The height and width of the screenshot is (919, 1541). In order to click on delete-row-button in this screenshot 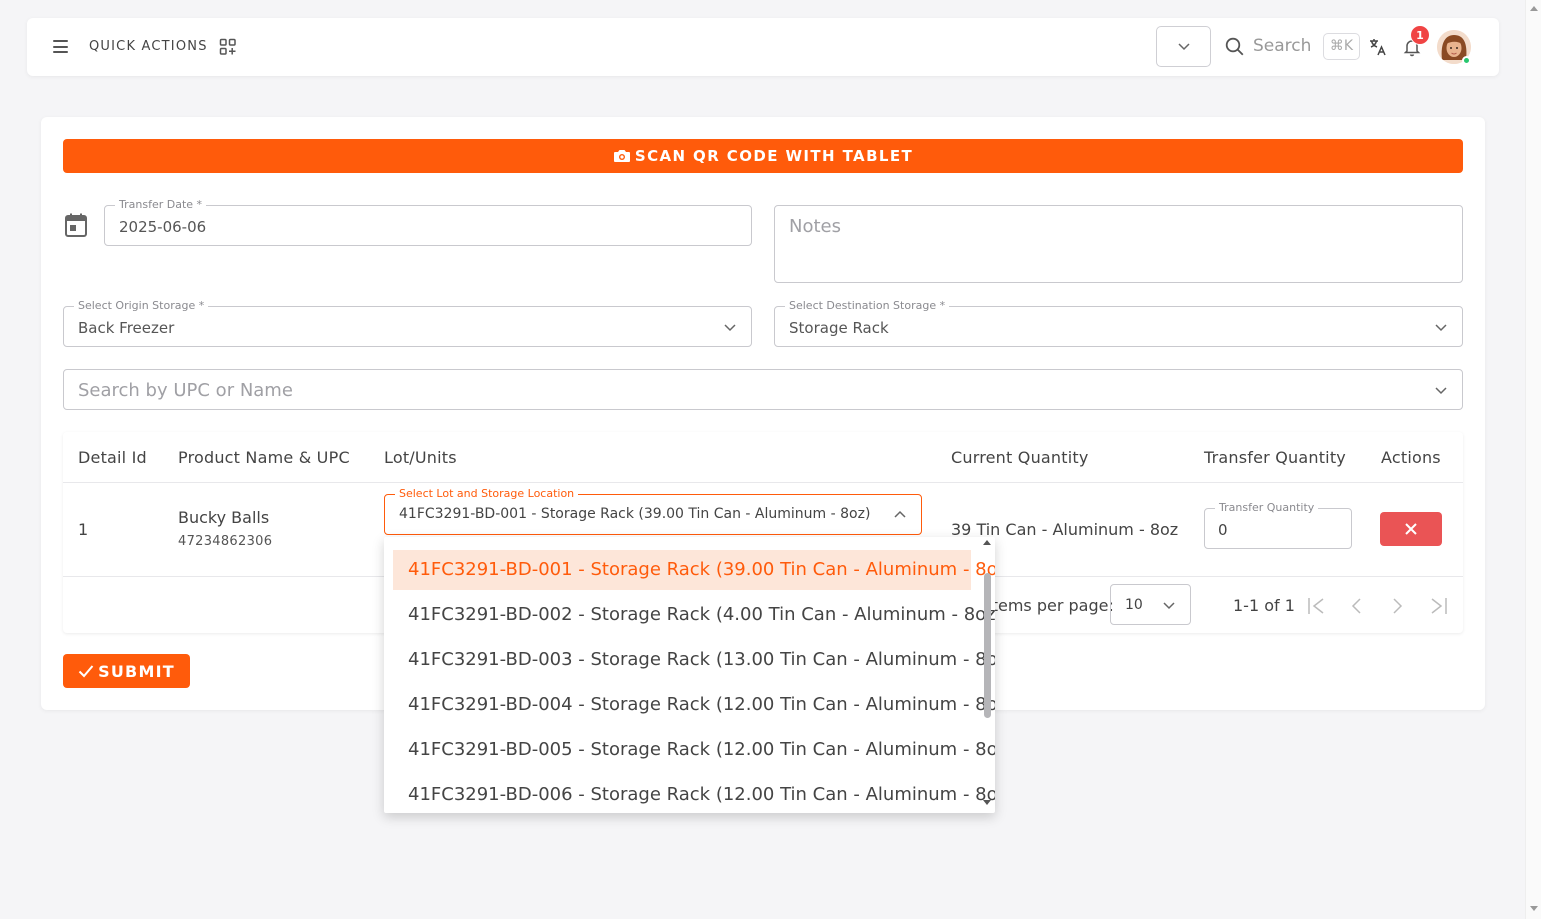, I will do `click(1411, 529)`.